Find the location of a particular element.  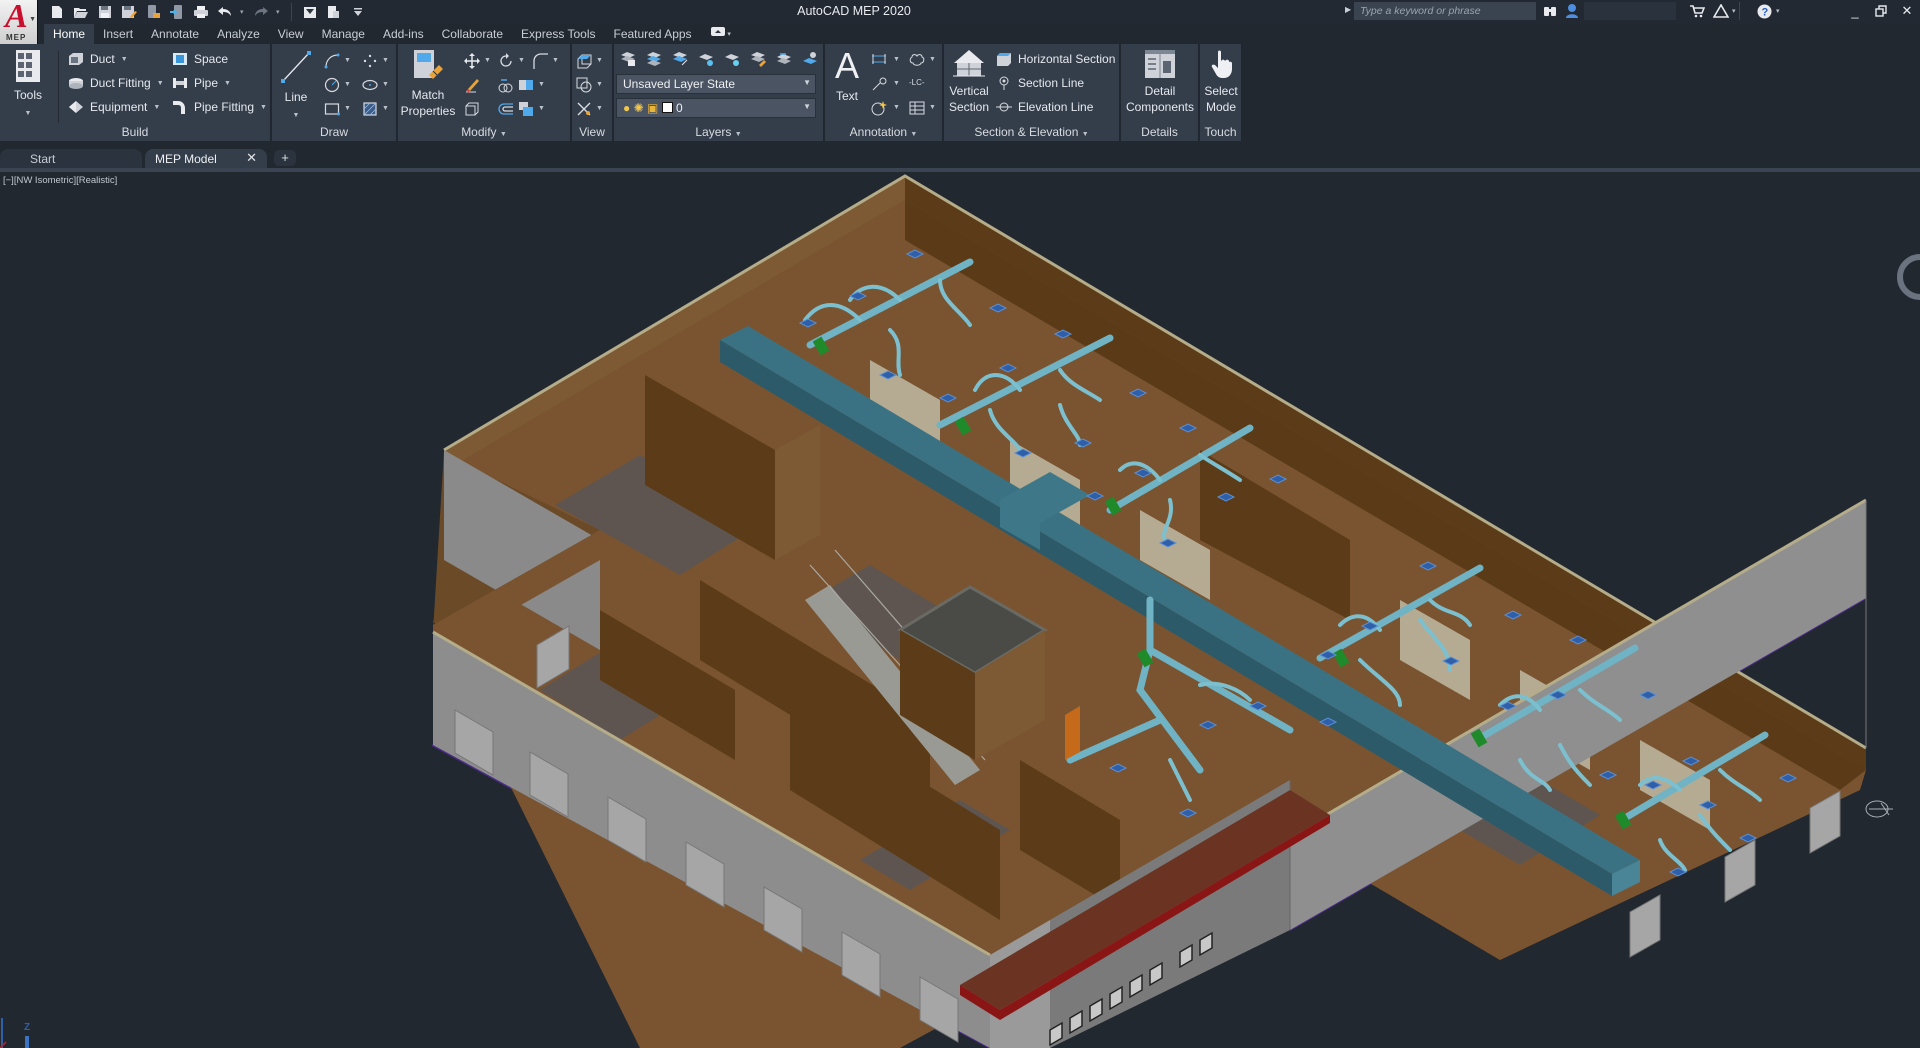

tab-annotate: Annotate is located at coordinates (175, 34).